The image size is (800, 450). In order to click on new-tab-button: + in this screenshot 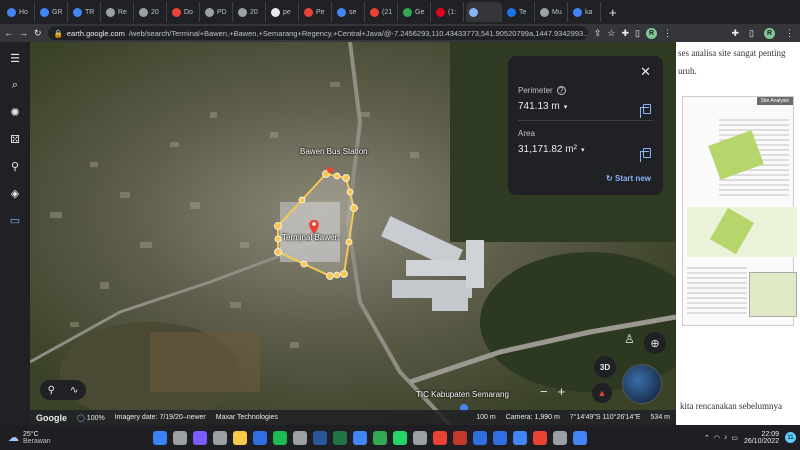, I will do `click(613, 12)`.